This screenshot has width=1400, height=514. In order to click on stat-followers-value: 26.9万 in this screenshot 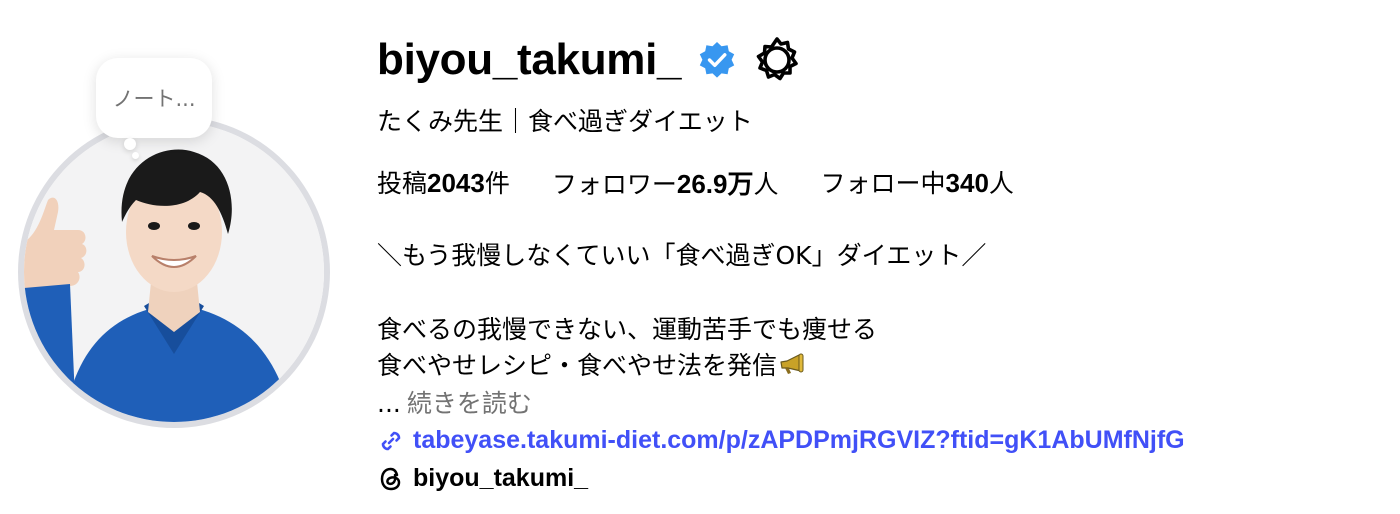, I will do `click(715, 184)`.